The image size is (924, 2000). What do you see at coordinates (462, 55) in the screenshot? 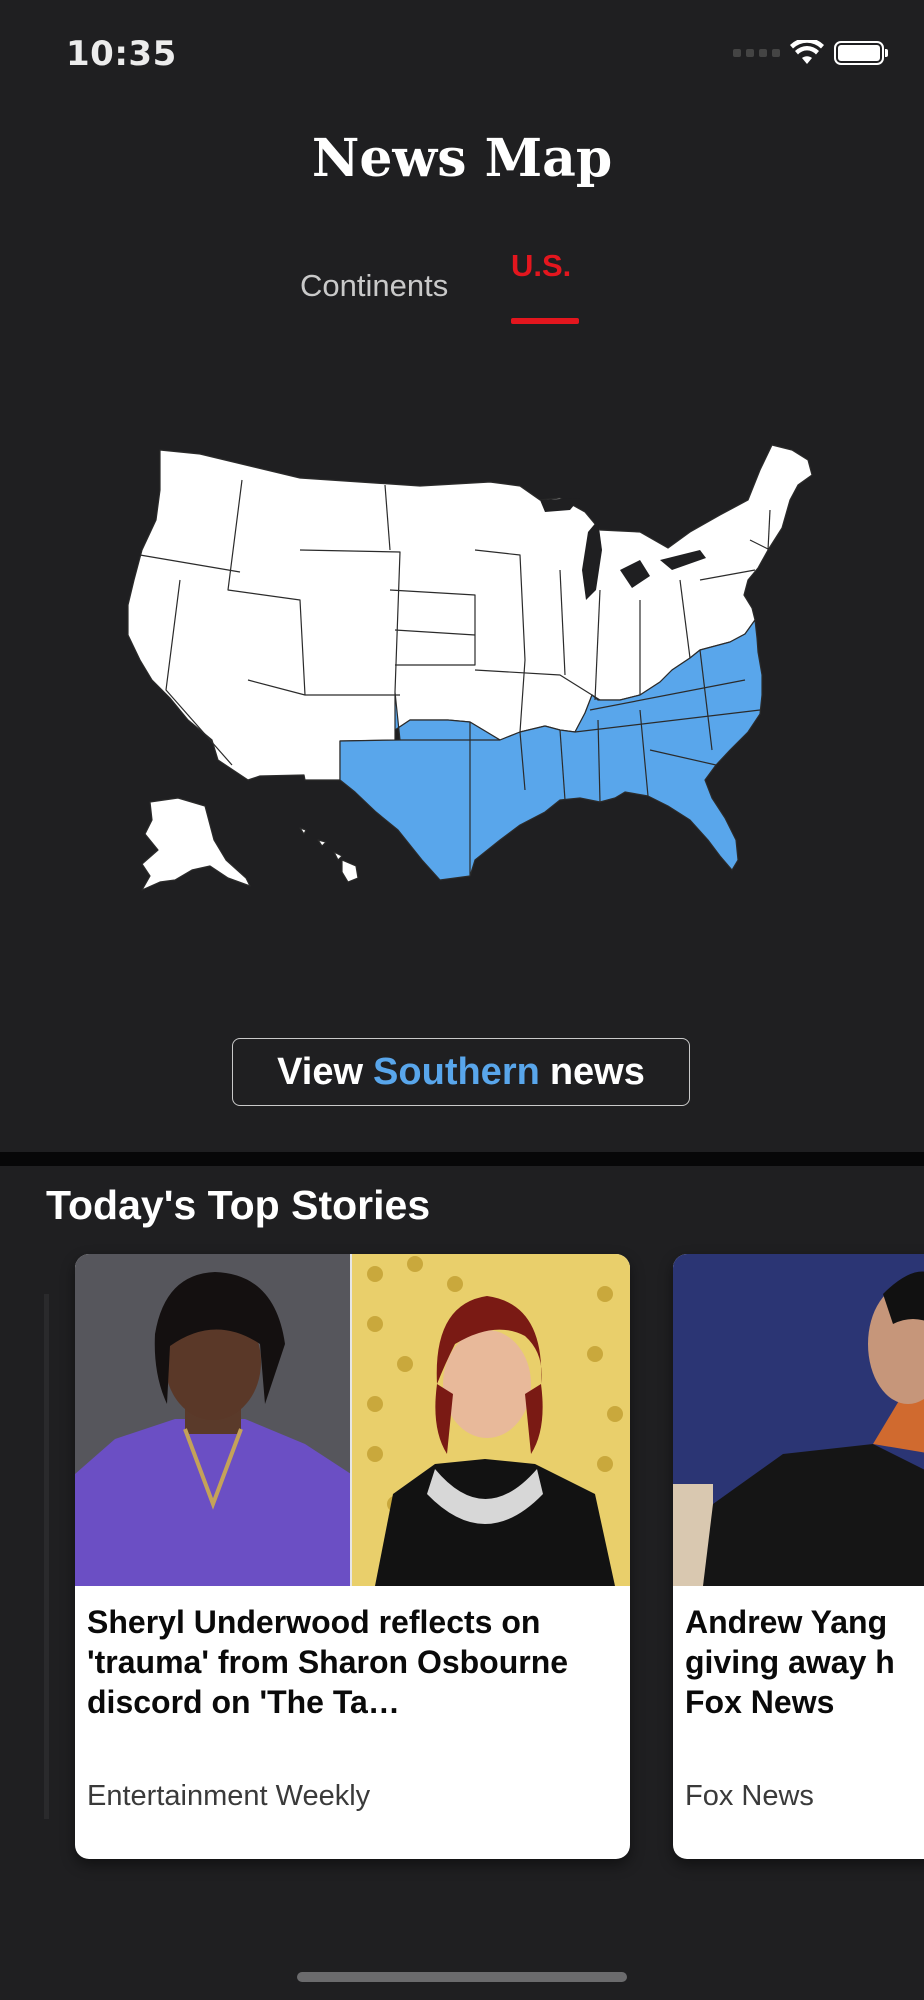
I see `status-bar: 10:35` at bounding box center [462, 55].